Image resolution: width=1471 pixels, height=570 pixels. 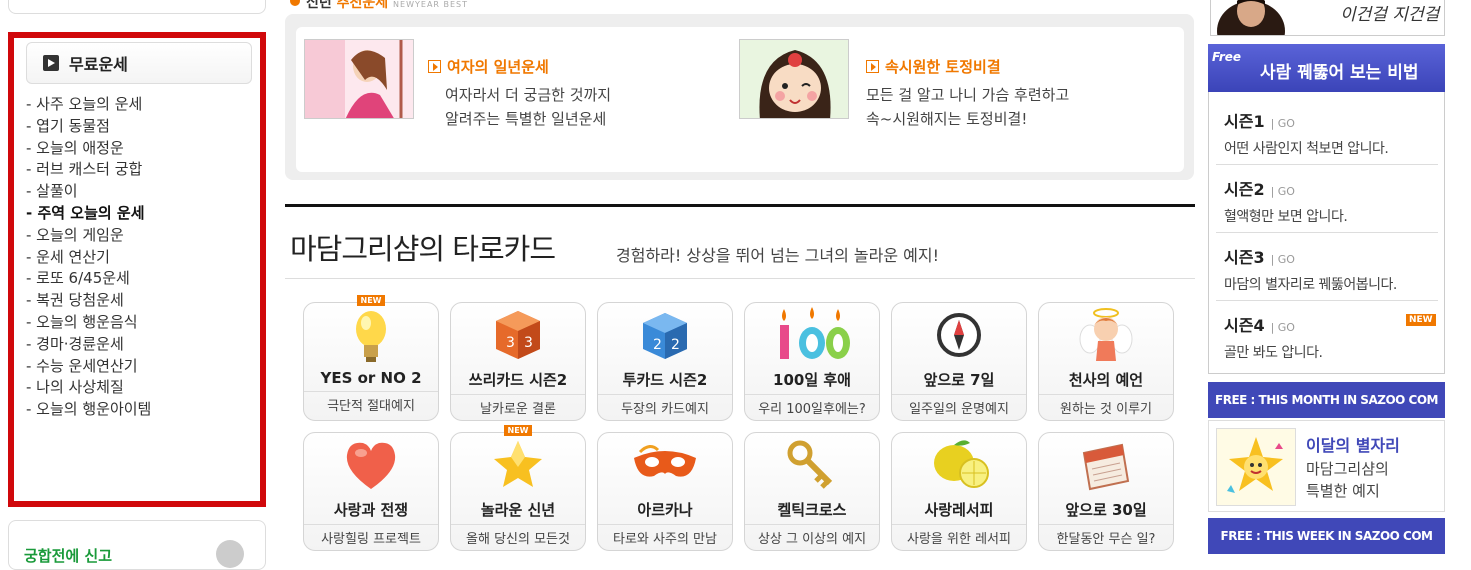 What do you see at coordinates (528, 107) in the screenshot?
I see `promo-desc-woman: 여자라서 더 궁금한 것까지 알려주는 특별한 일년운세` at bounding box center [528, 107].